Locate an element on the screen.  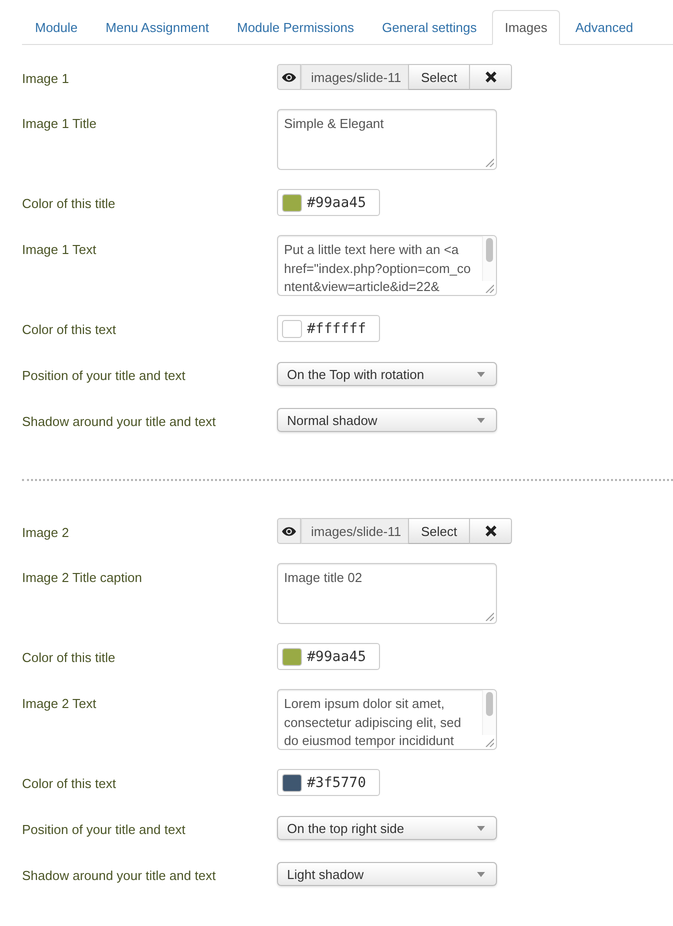
tab: Images is located at coordinates (526, 27).